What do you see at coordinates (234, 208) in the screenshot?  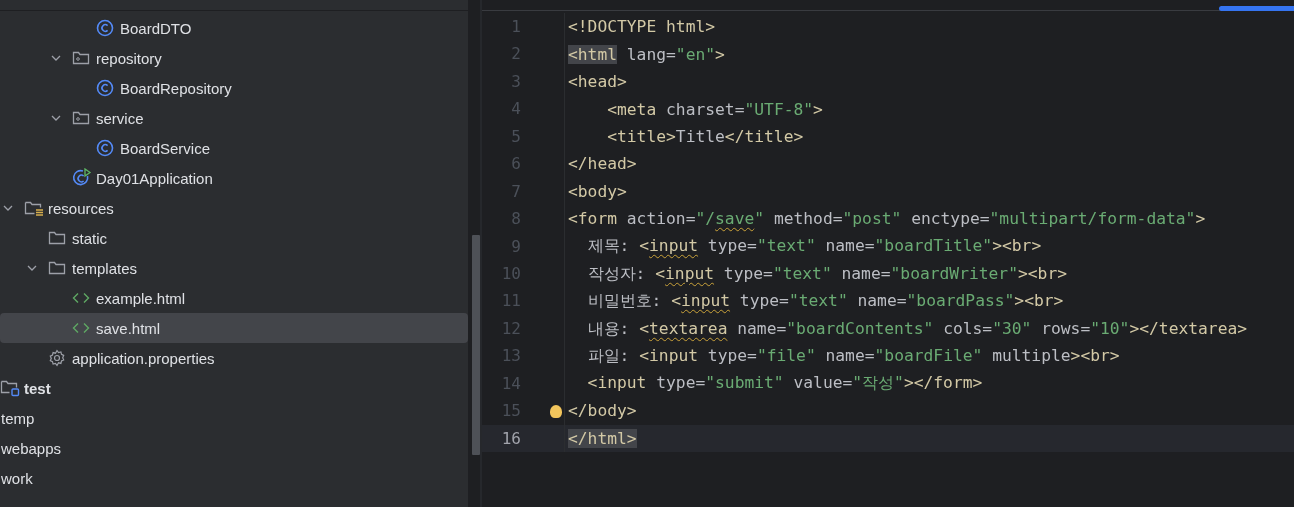 I see `tree-item: resources` at bounding box center [234, 208].